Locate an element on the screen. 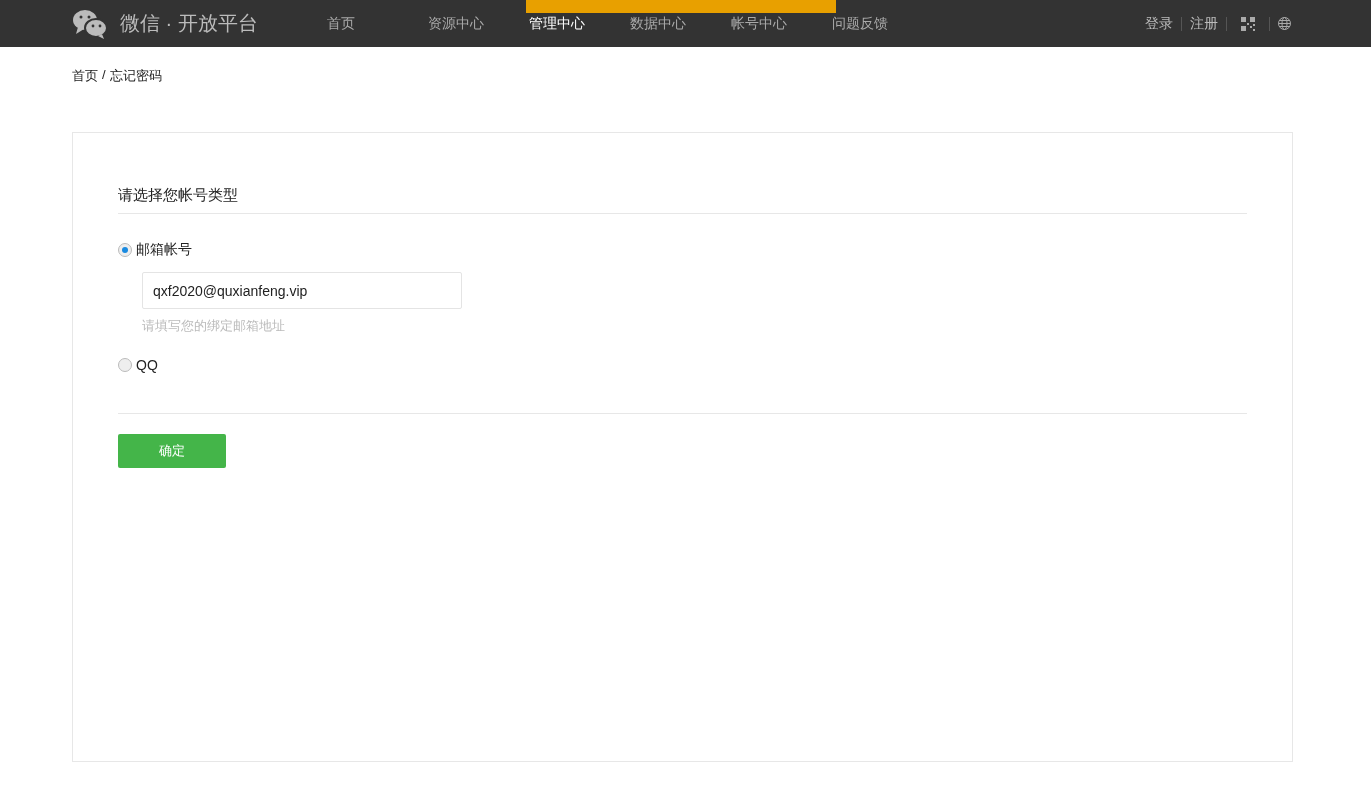 This screenshot has height=807, width=1371. nav-link: 帐号中心 is located at coordinates (781, 23).